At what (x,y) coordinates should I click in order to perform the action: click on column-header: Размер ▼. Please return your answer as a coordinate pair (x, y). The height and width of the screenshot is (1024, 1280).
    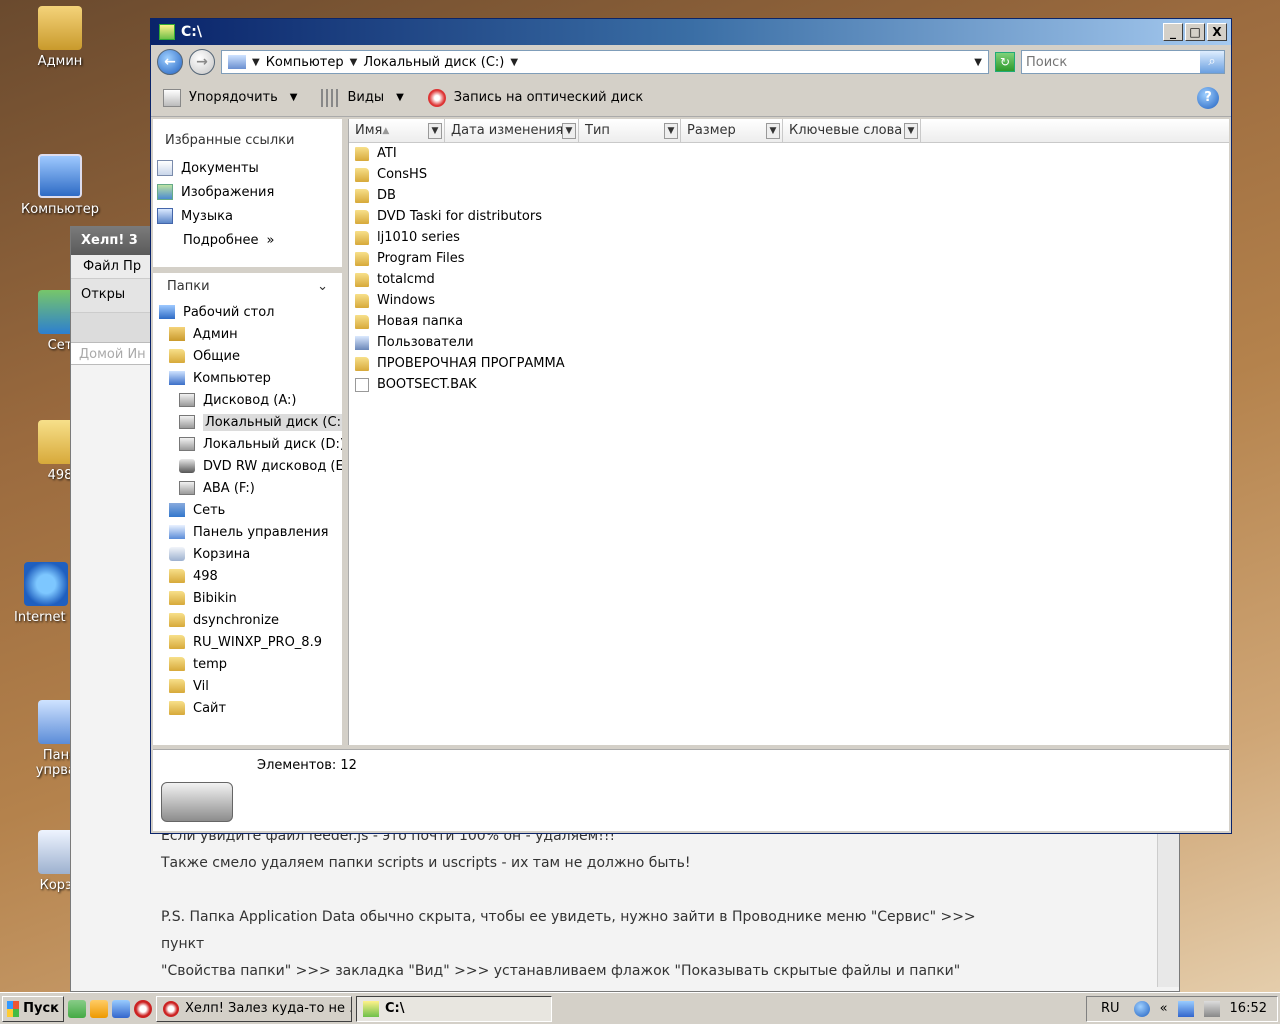
    Looking at the image, I should click on (732, 130).